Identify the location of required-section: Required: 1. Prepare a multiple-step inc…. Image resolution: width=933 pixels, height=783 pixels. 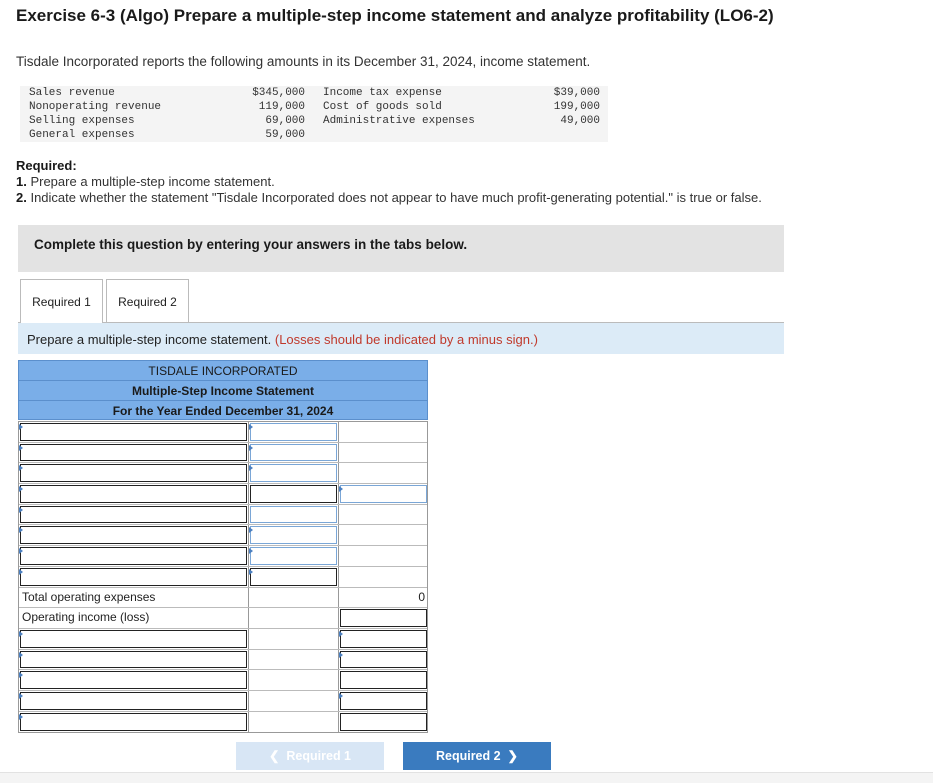
(389, 181).